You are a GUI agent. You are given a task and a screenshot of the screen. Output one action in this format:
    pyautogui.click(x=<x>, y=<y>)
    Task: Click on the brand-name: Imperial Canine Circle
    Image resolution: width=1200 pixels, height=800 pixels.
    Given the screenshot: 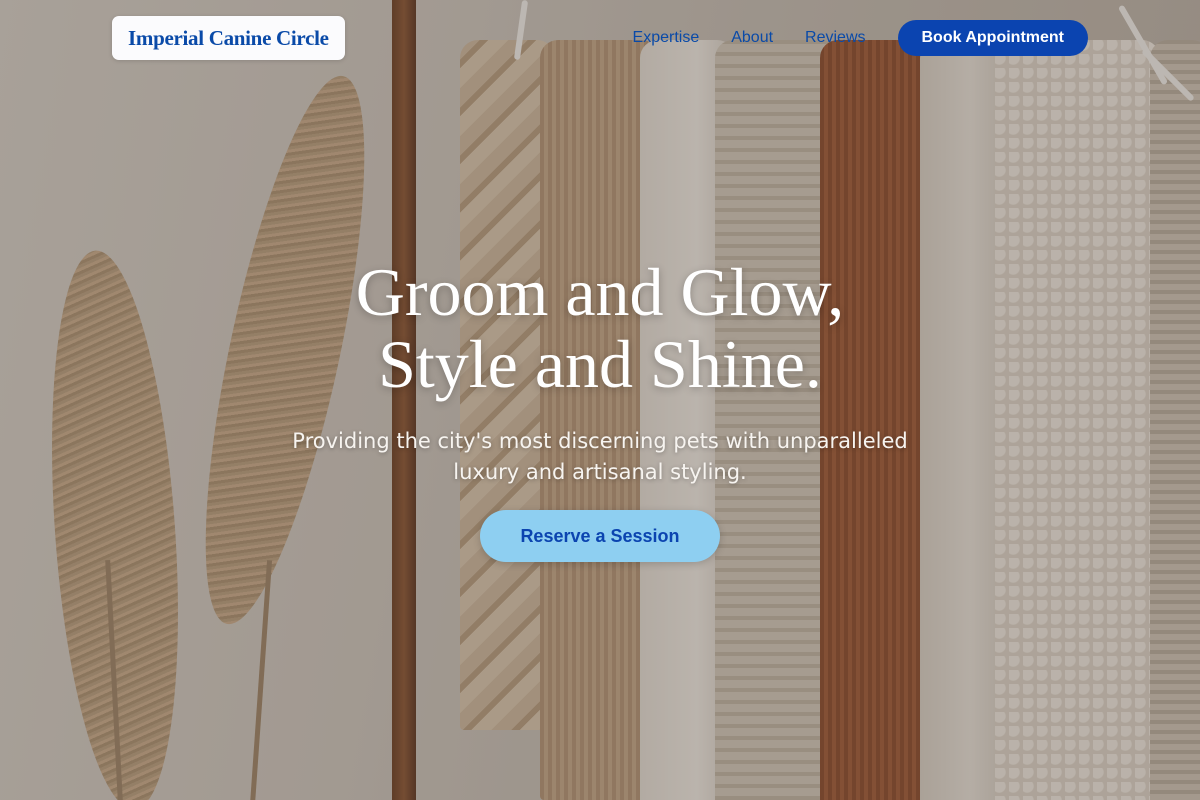 What is the action you would take?
    pyautogui.click(x=228, y=37)
    